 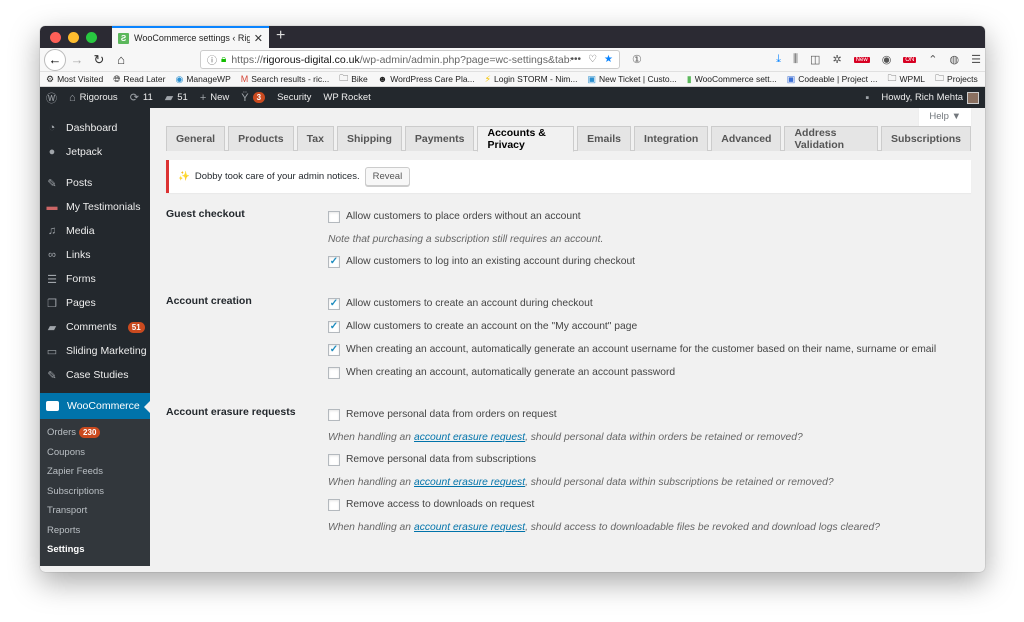 I want to click on submenu-item-reports: Reports, so click(x=95, y=531).